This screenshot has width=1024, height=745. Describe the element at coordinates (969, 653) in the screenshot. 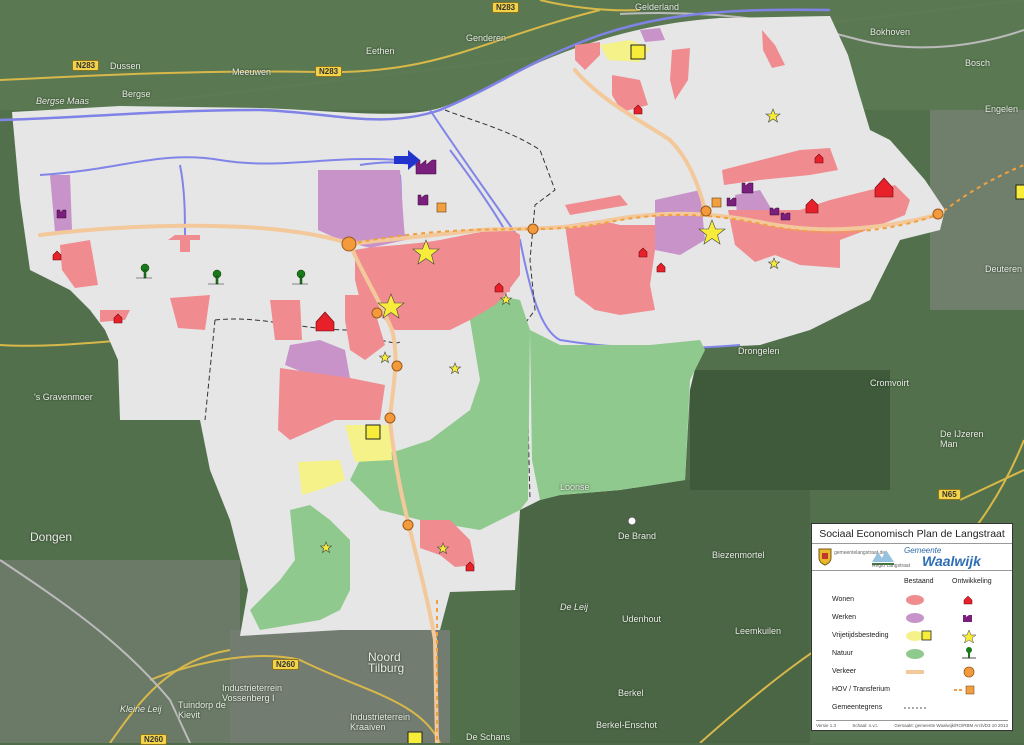

I see `tree-icon` at that location.